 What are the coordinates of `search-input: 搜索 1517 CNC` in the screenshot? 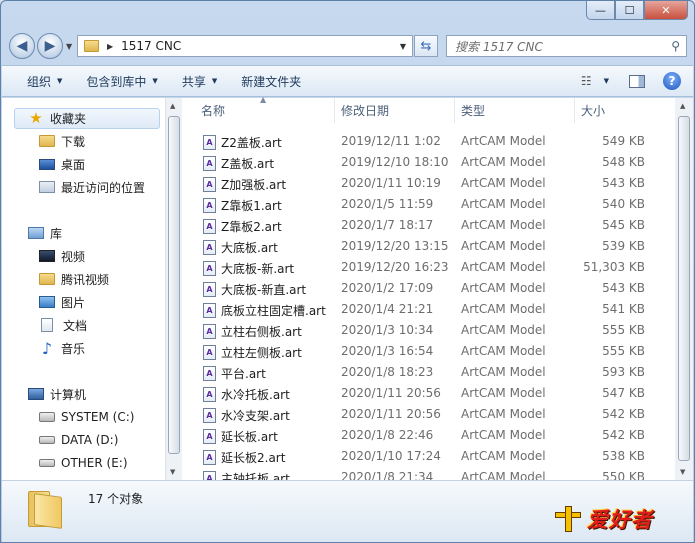 It's located at (499, 46).